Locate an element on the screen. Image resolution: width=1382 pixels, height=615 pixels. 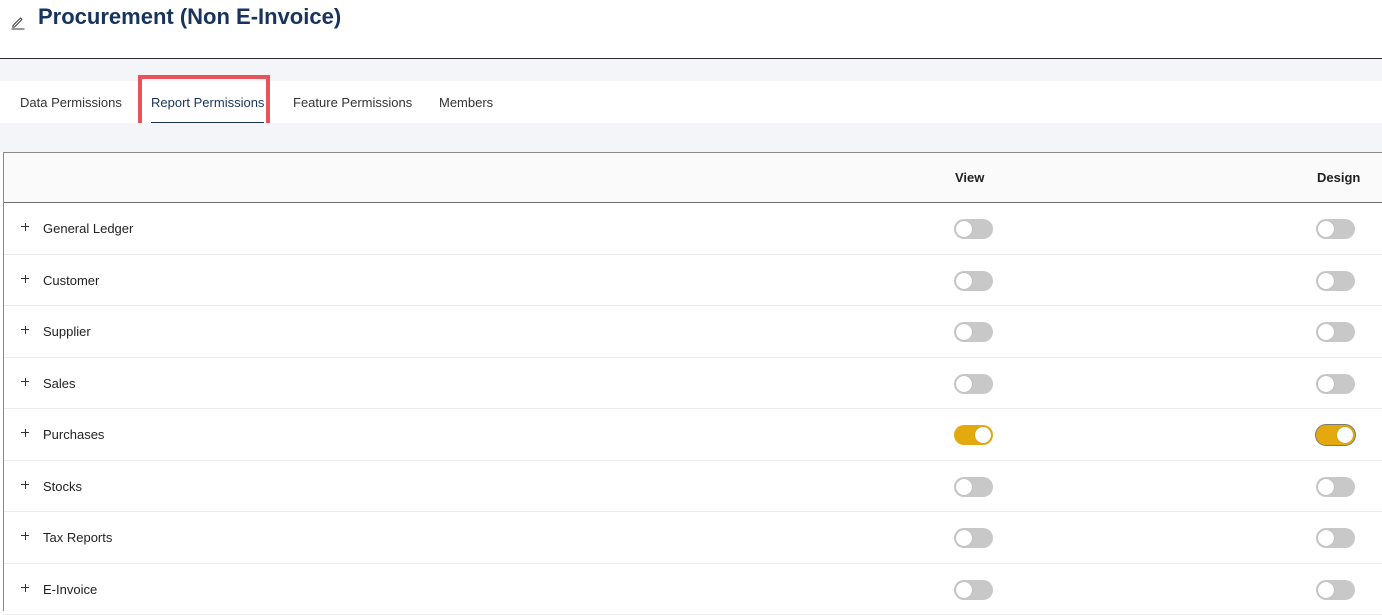
row-label: Supplier is located at coordinates (67, 331).